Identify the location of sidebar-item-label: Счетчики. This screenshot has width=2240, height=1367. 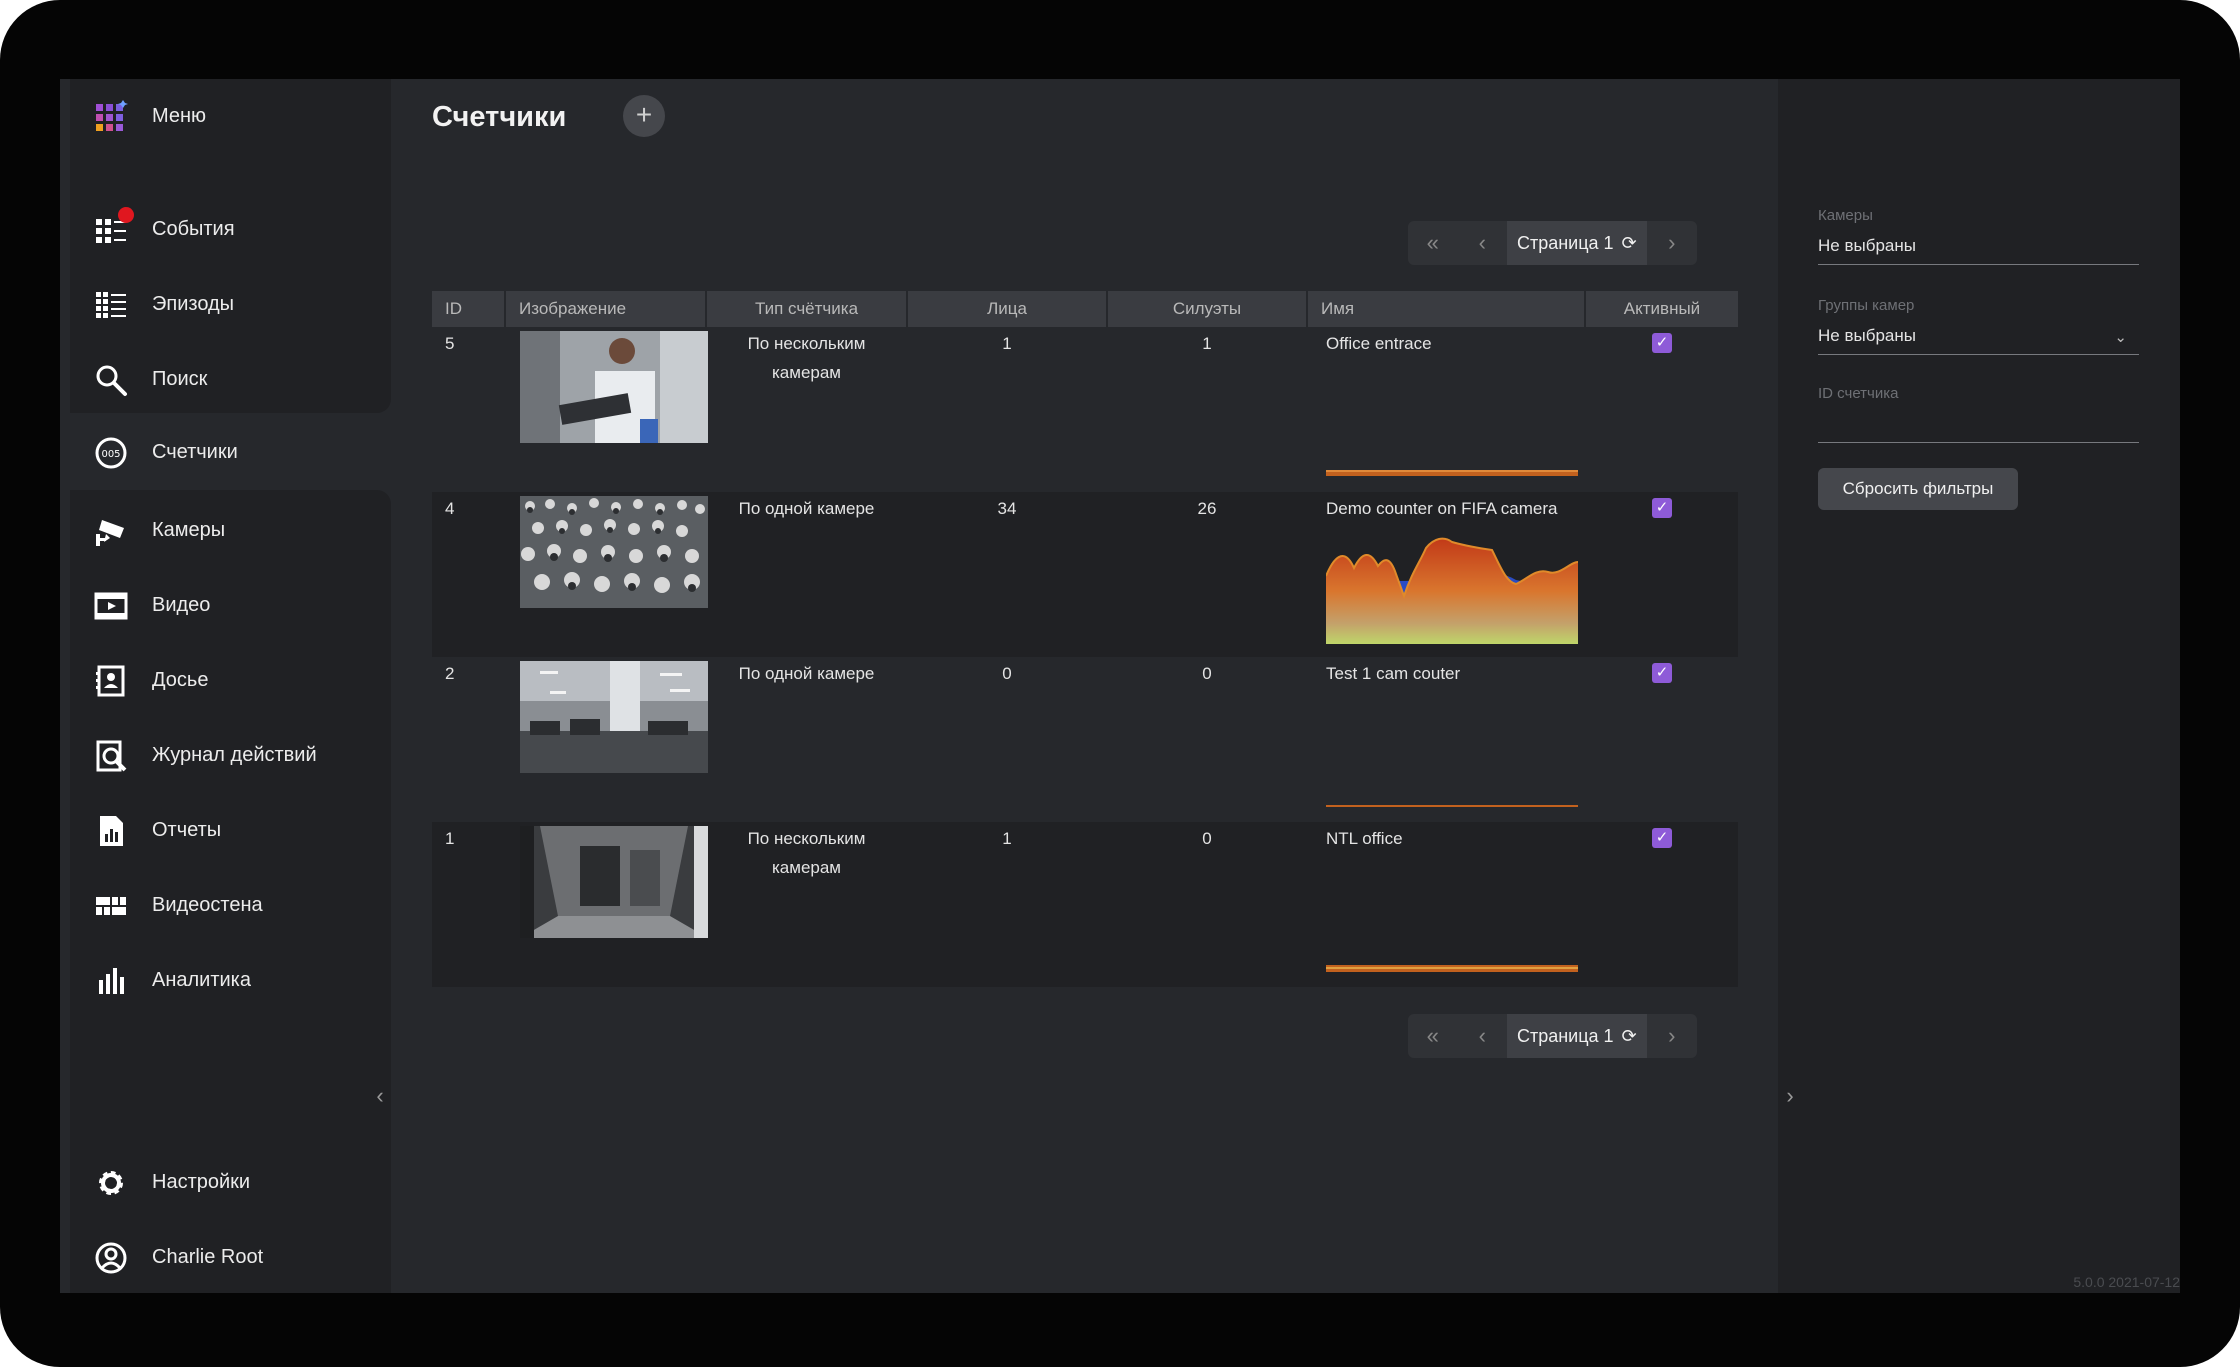
(195, 452).